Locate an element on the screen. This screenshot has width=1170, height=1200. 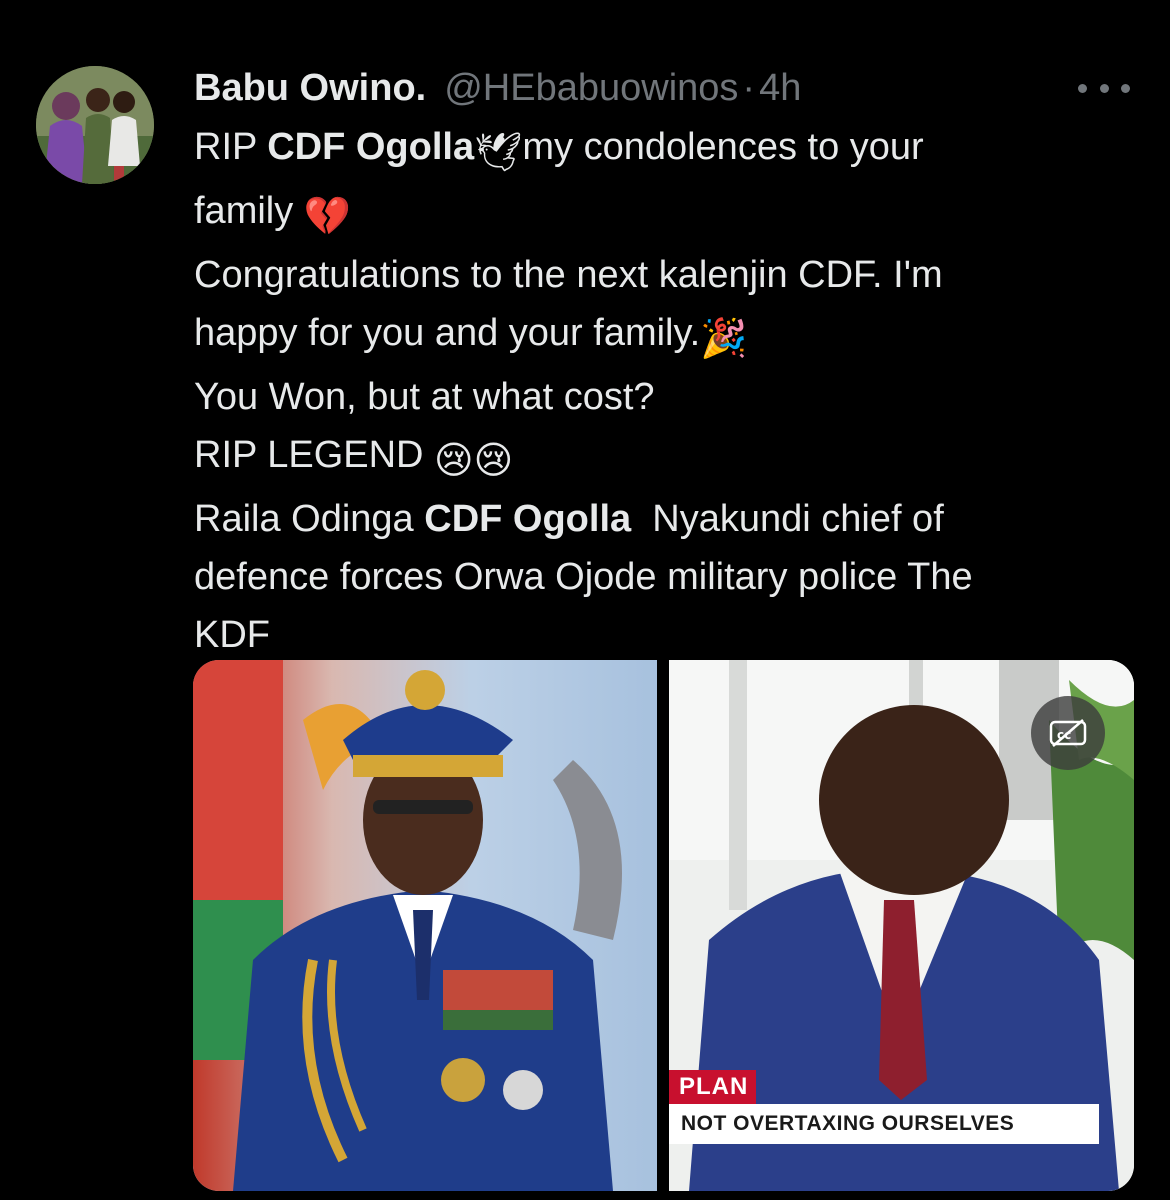
avatar-image is located at coordinates (95, 125).